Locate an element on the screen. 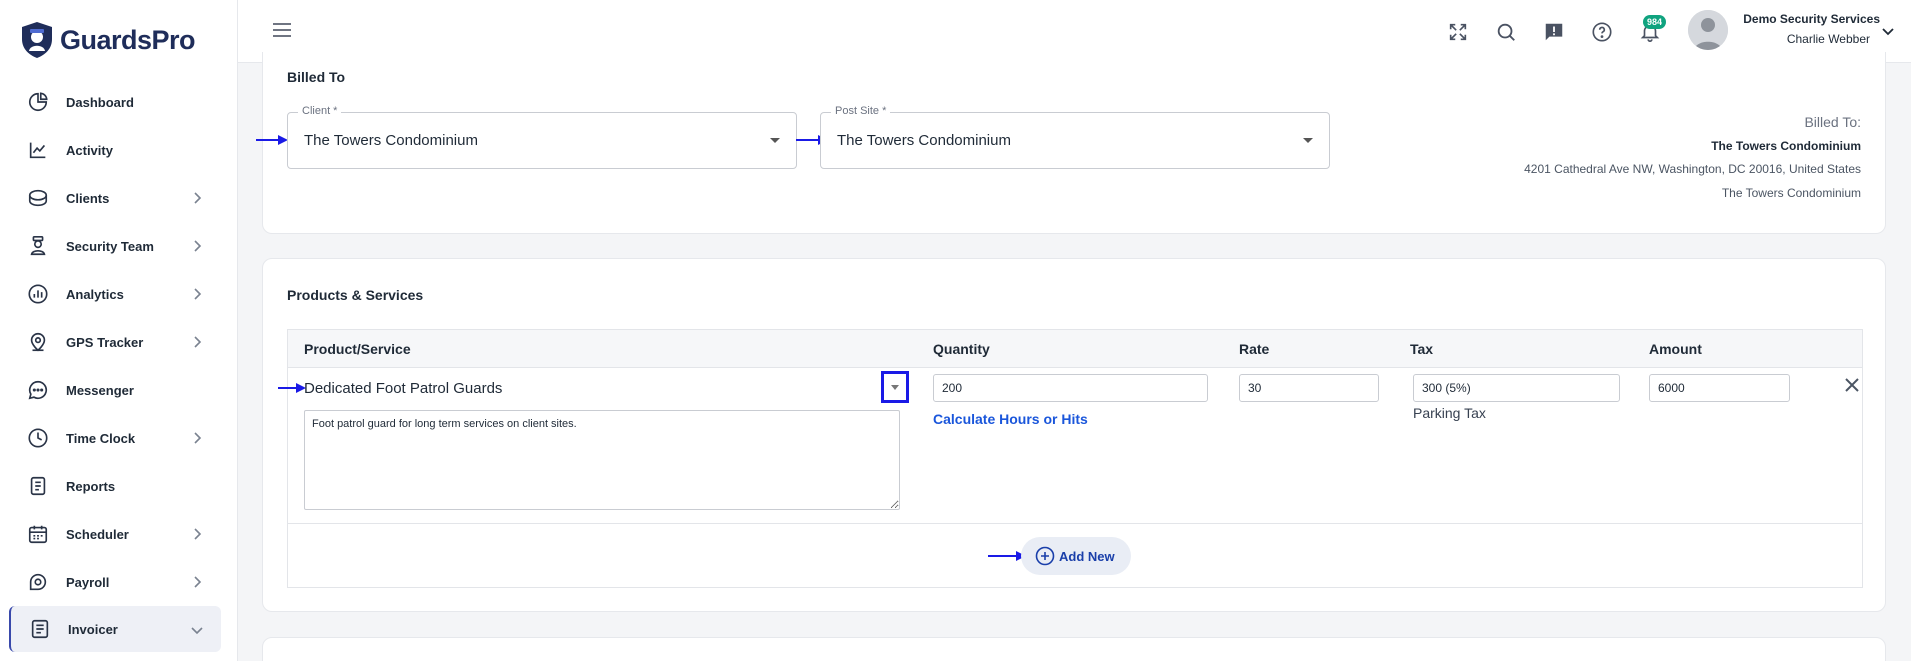  sidebar-item-label: Dashboard is located at coordinates (100, 102).